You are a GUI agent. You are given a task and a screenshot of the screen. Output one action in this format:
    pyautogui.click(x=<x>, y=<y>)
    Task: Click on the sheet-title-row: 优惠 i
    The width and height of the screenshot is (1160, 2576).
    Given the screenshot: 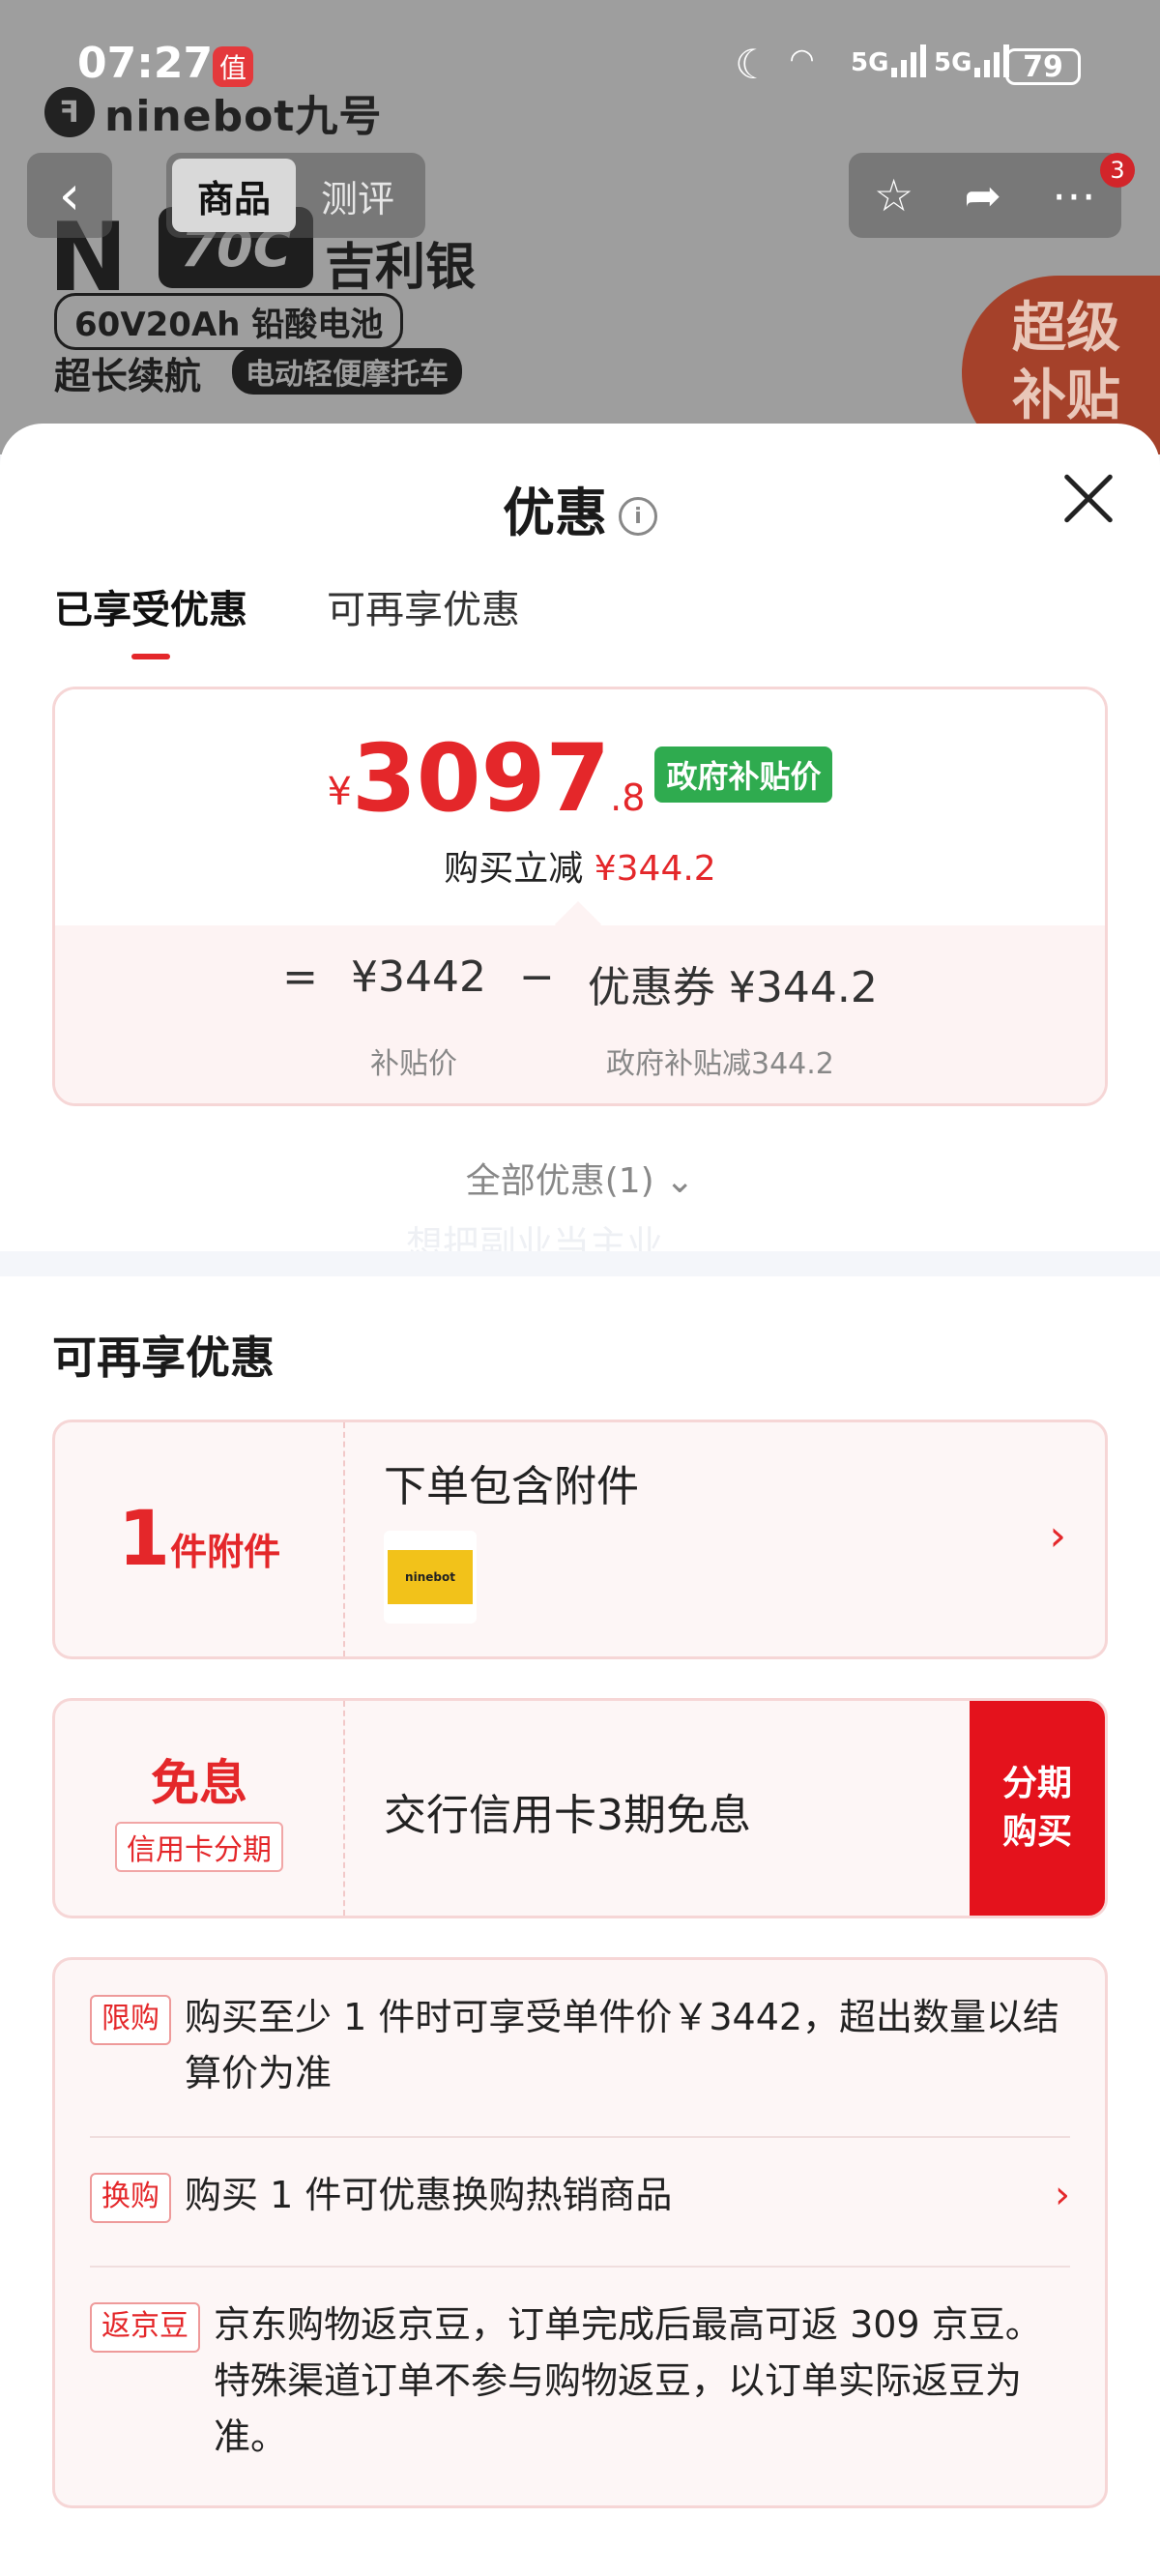 What is the action you would take?
    pyautogui.click(x=580, y=508)
    